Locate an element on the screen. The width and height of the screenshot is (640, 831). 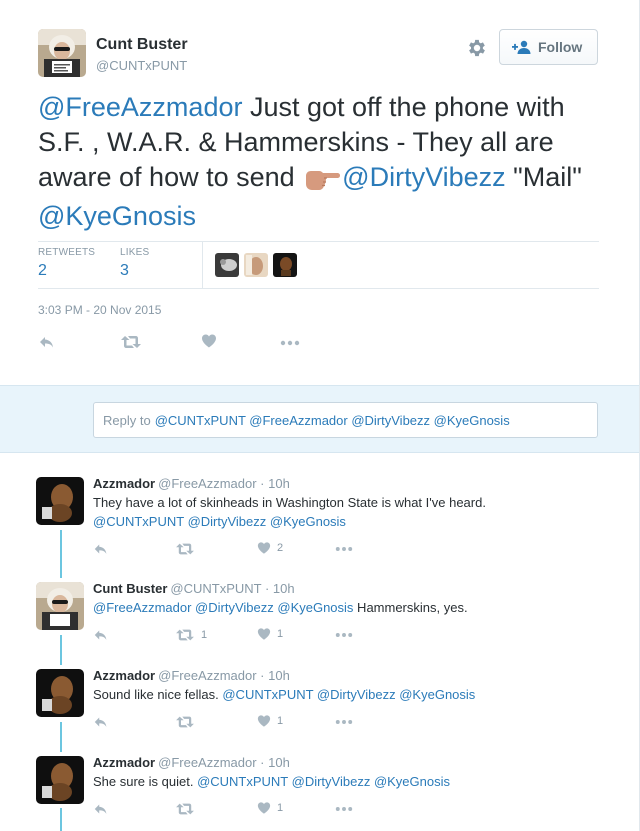
heart-icon is located at coordinates (209, 343).